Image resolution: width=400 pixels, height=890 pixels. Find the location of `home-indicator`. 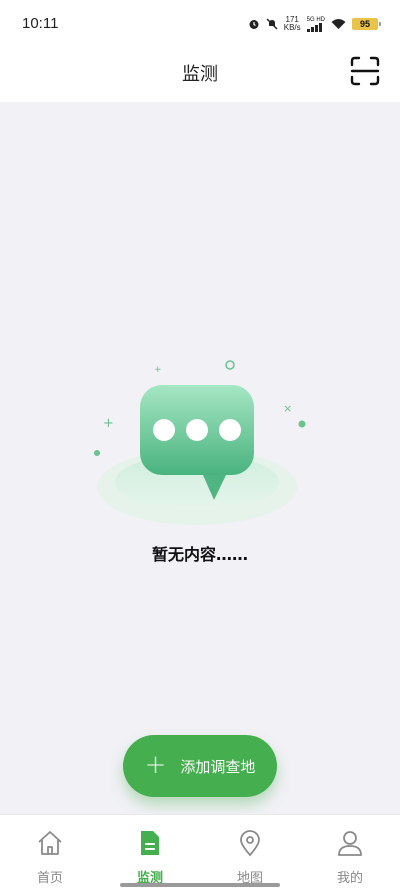

home-indicator is located at coordinates (200, 885).